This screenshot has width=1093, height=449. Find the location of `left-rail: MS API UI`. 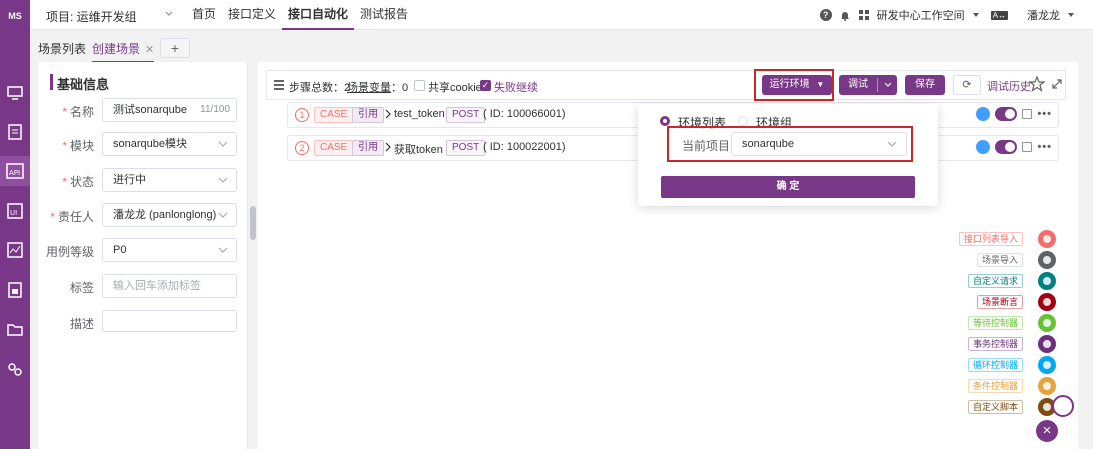

left-rail: MS API UI is located at coordinates (15, 224).